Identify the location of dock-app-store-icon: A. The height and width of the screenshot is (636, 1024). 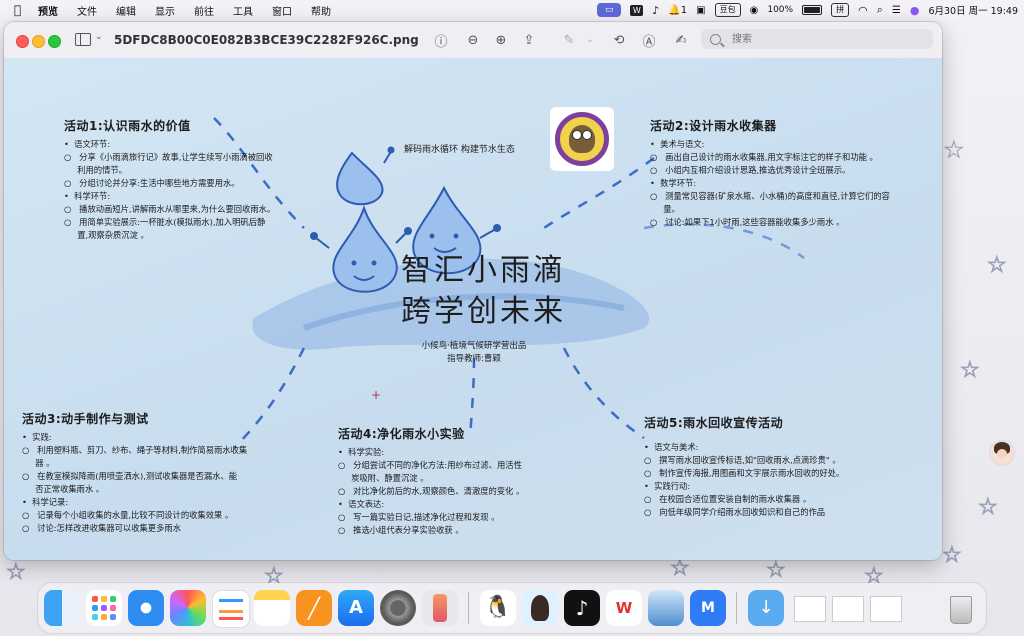
(356, 608).